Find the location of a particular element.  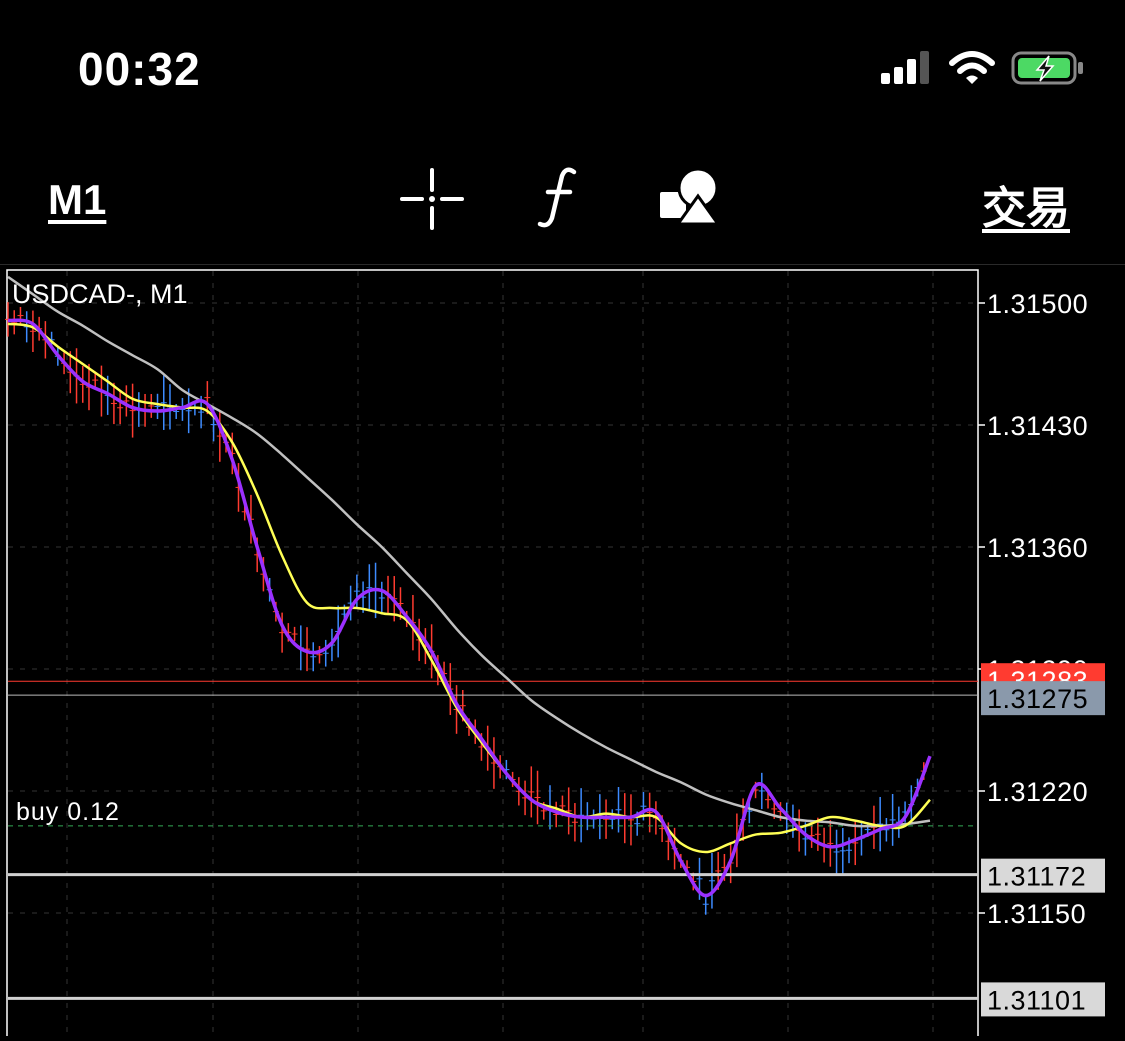

battery-charging-icon is located at coordinates (1047, 68).